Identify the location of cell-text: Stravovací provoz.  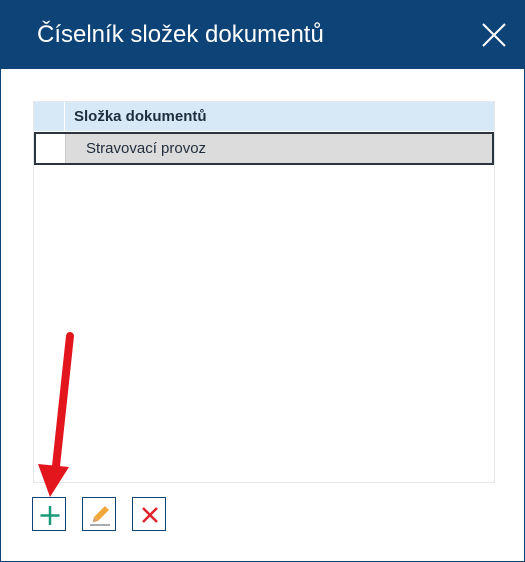
(146, 148).